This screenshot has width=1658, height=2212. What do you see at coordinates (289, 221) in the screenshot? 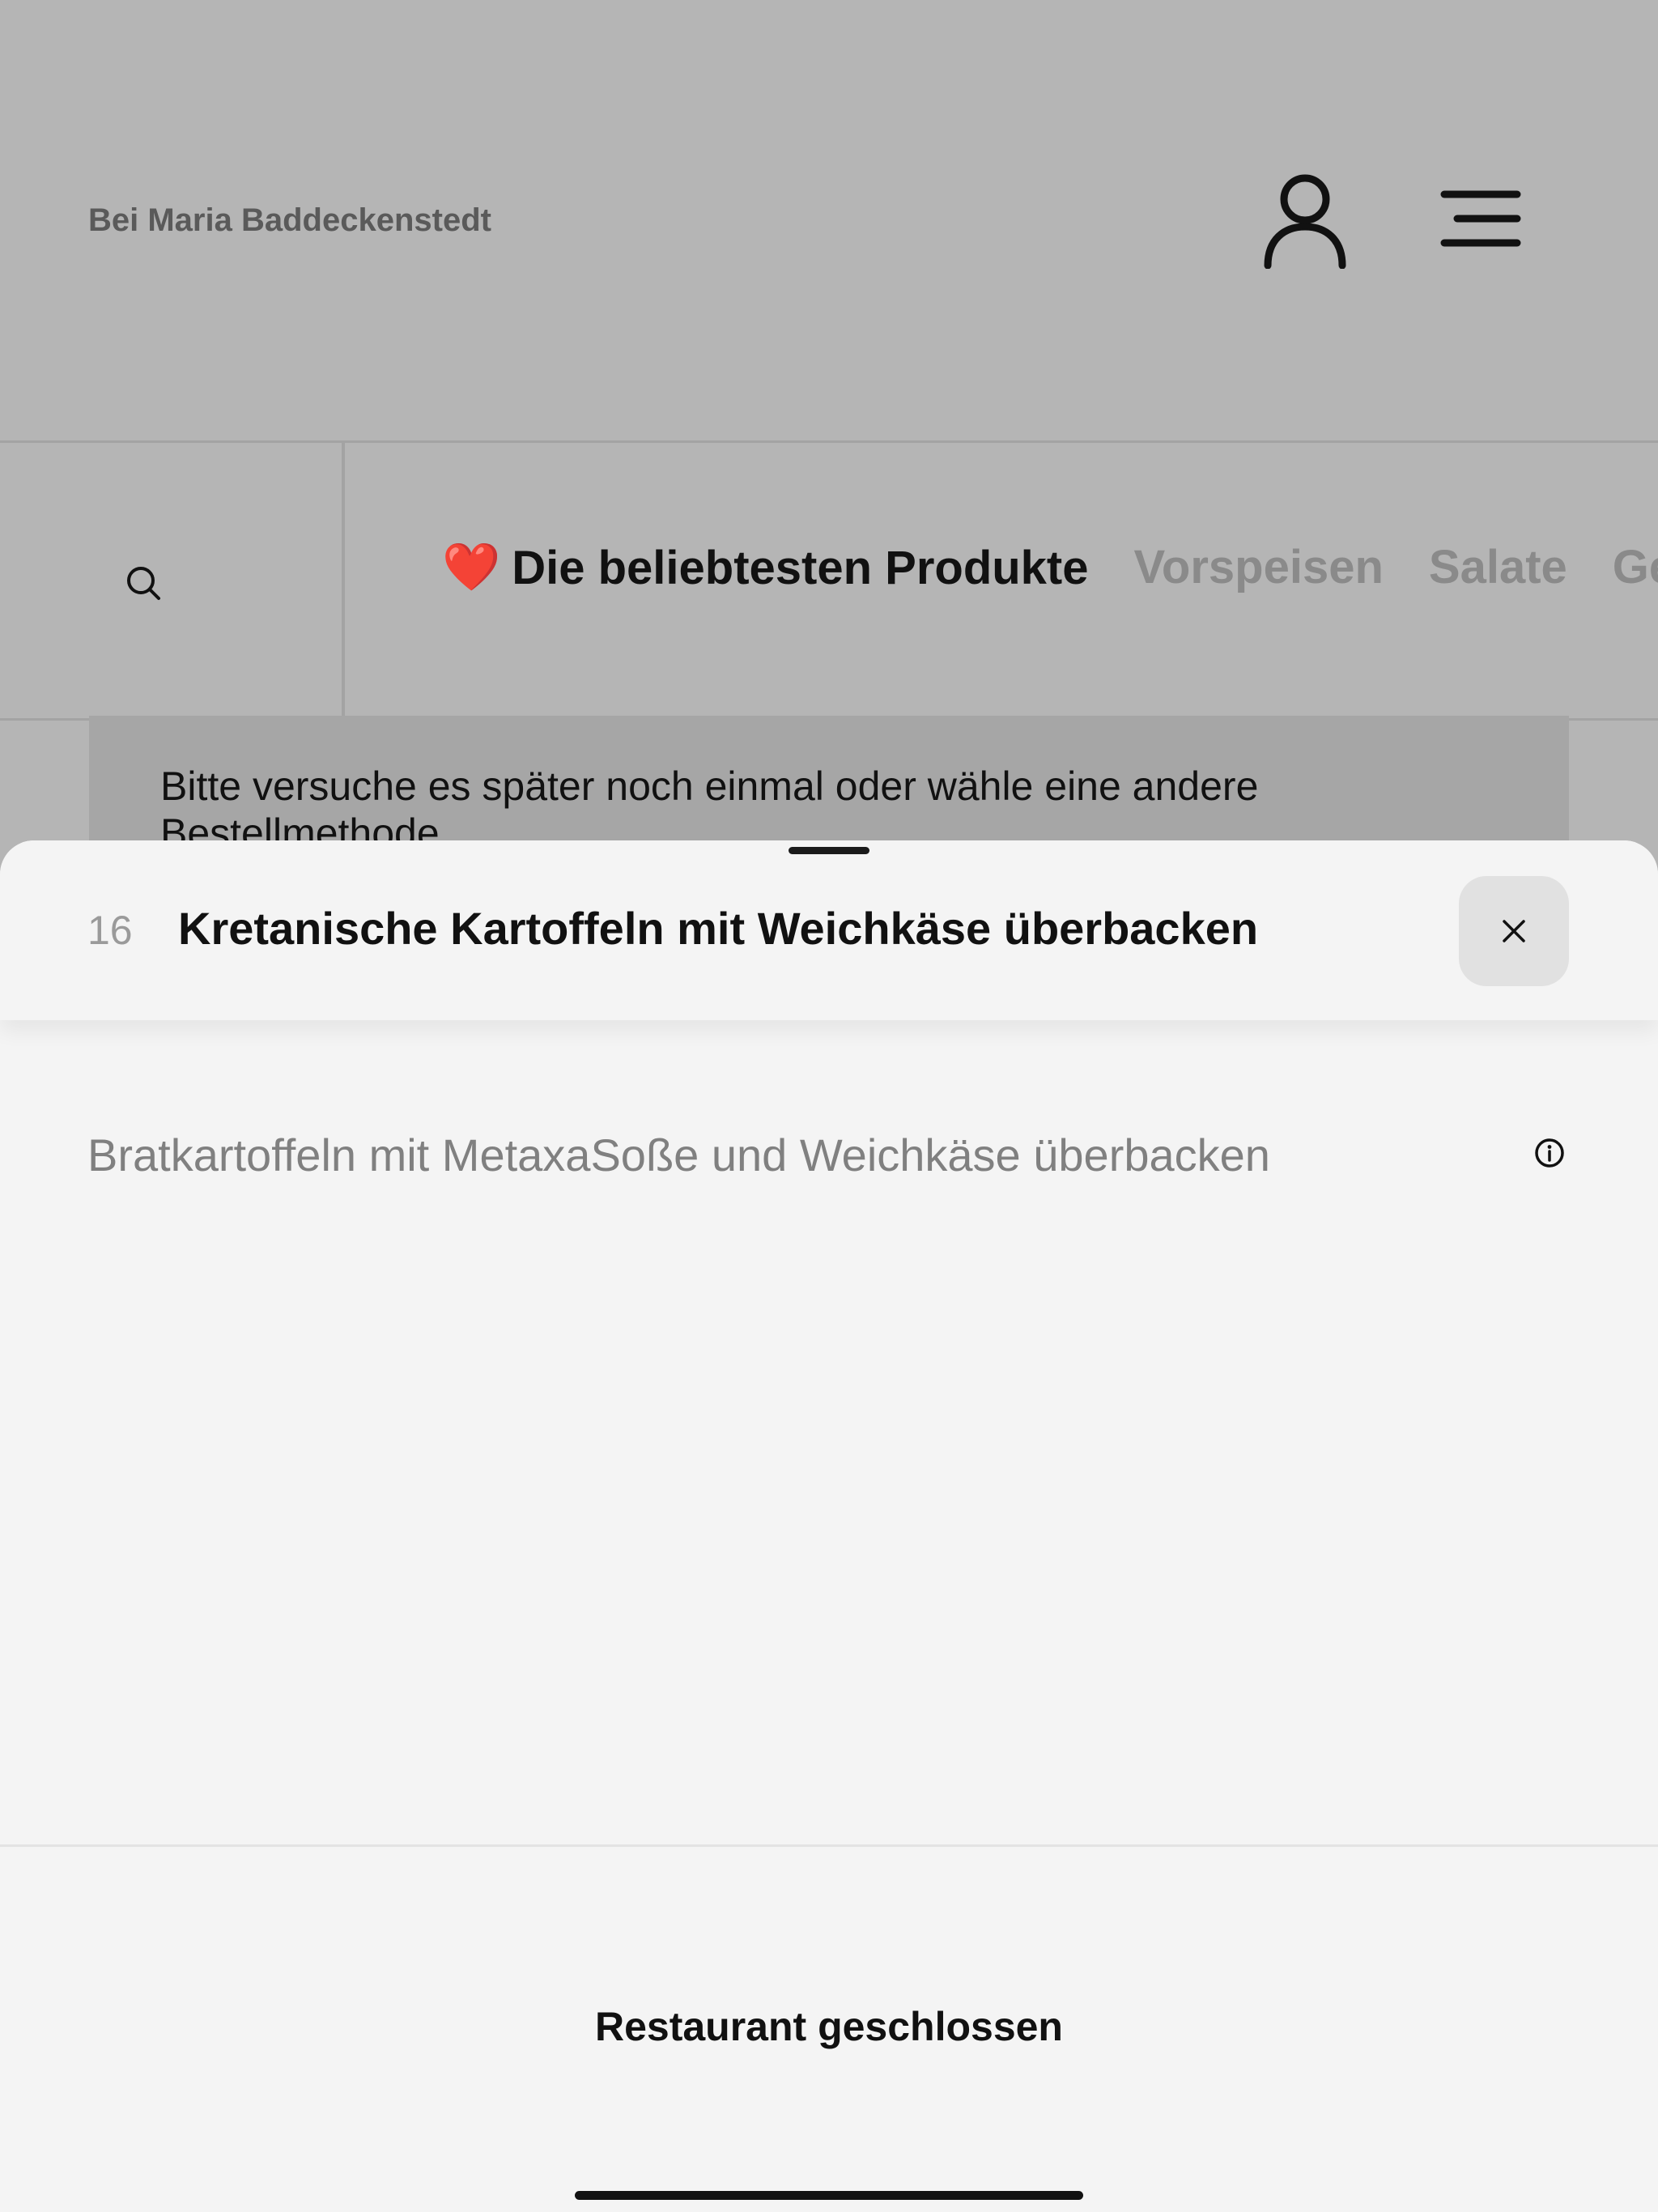
I see `restaurant-name: Bei Maria Baddeckenstedt` at bounding box center [289, 221].